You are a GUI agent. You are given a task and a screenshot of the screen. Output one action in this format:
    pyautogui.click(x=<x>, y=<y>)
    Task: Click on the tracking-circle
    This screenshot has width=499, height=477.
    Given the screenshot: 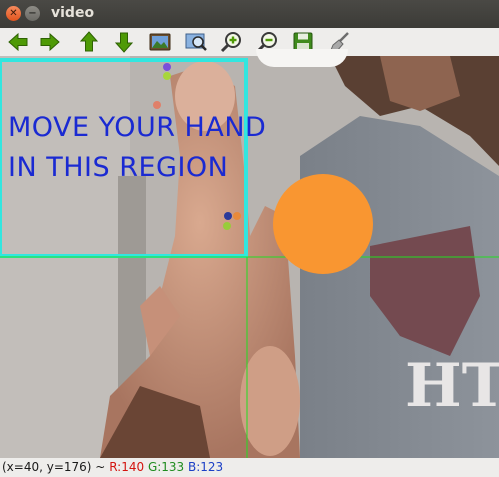 What is the action you would take?
    pyautogui.click(x=323, y=224)
    